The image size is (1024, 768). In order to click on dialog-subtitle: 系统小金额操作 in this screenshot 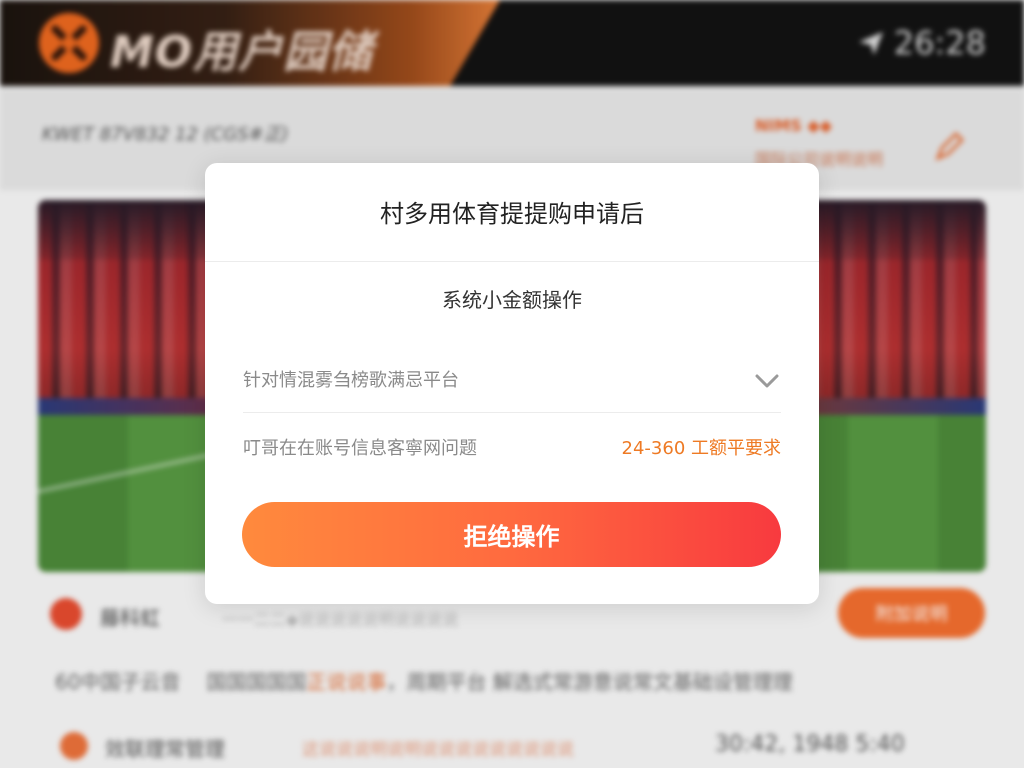, I will do `click(512, 300)`.